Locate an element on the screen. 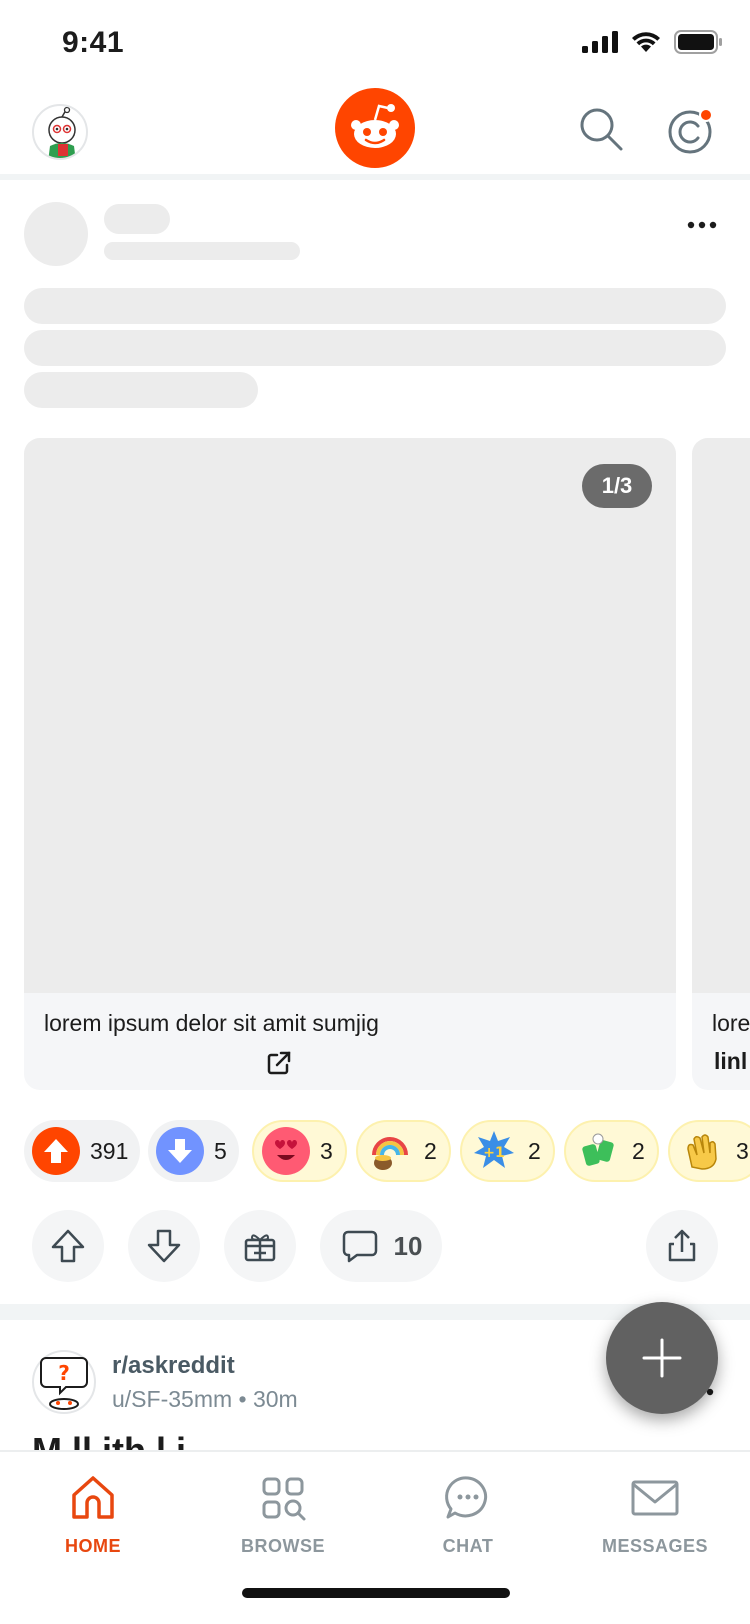  coin-icon is located at coordinates (690, 131).